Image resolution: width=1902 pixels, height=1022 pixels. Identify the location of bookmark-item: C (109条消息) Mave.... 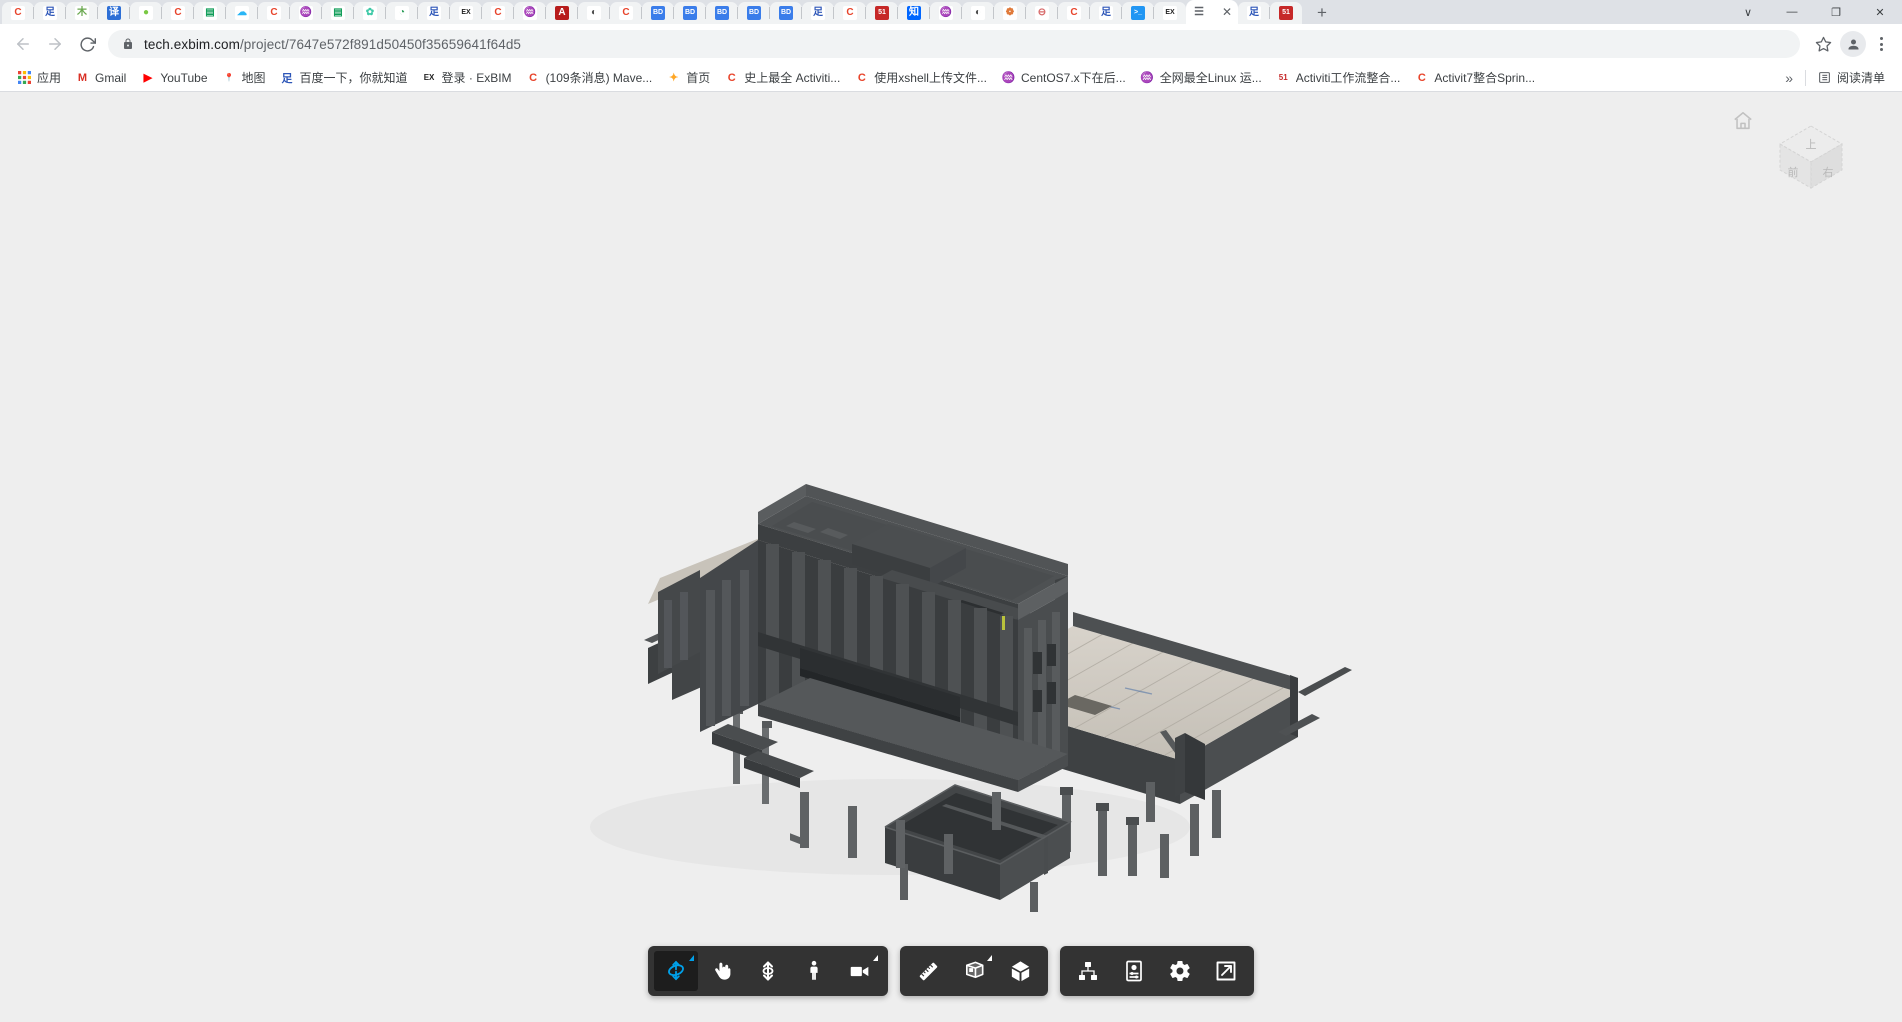
(589, 77).